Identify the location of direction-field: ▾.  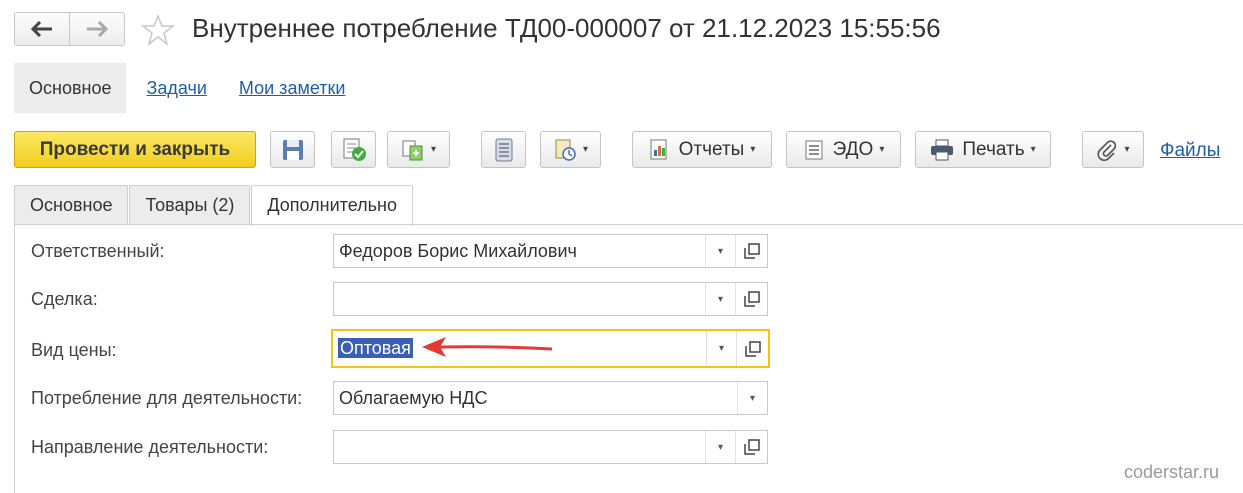
(550, 447).